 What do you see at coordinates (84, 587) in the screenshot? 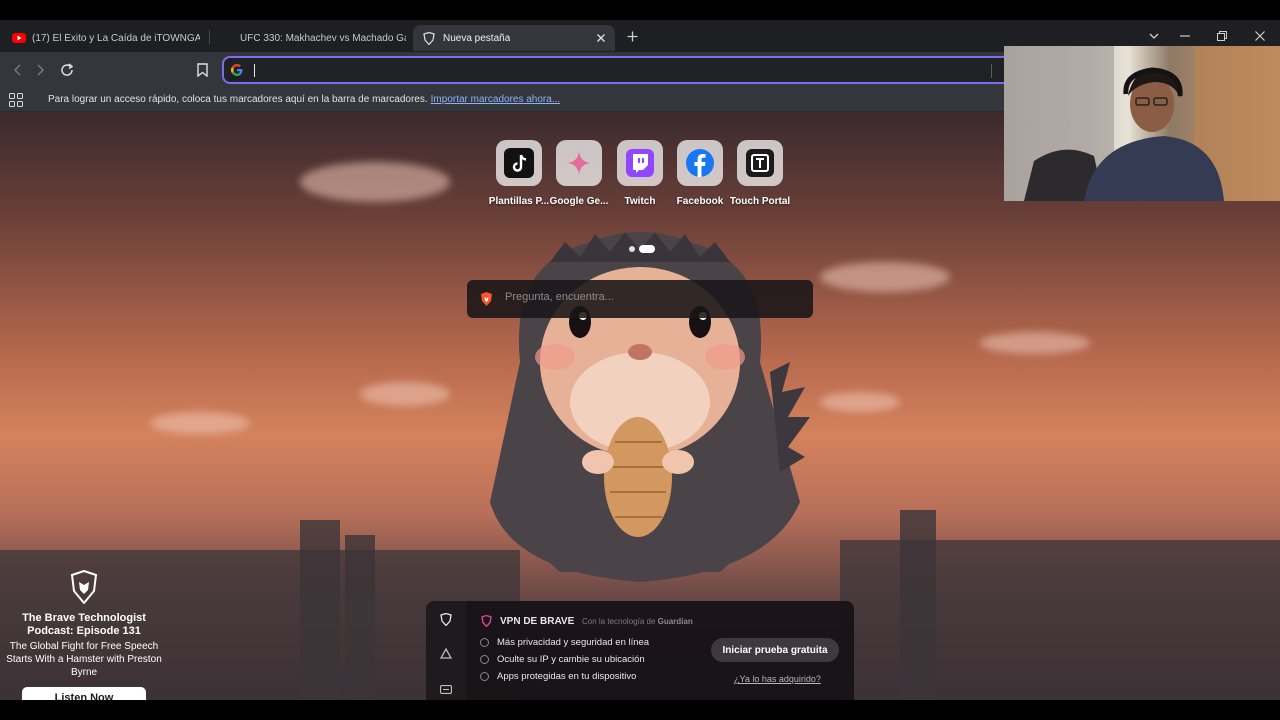
I see `brave-lion-icon` at bounding box center [84, 587].